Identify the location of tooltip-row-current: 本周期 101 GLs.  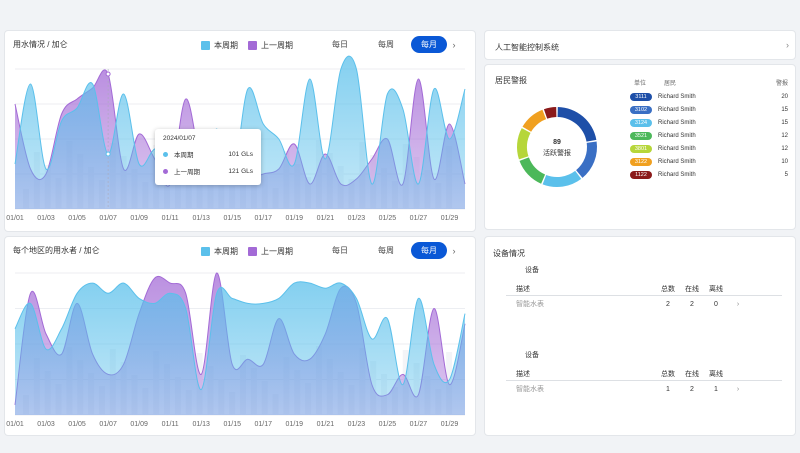
(208, 154).